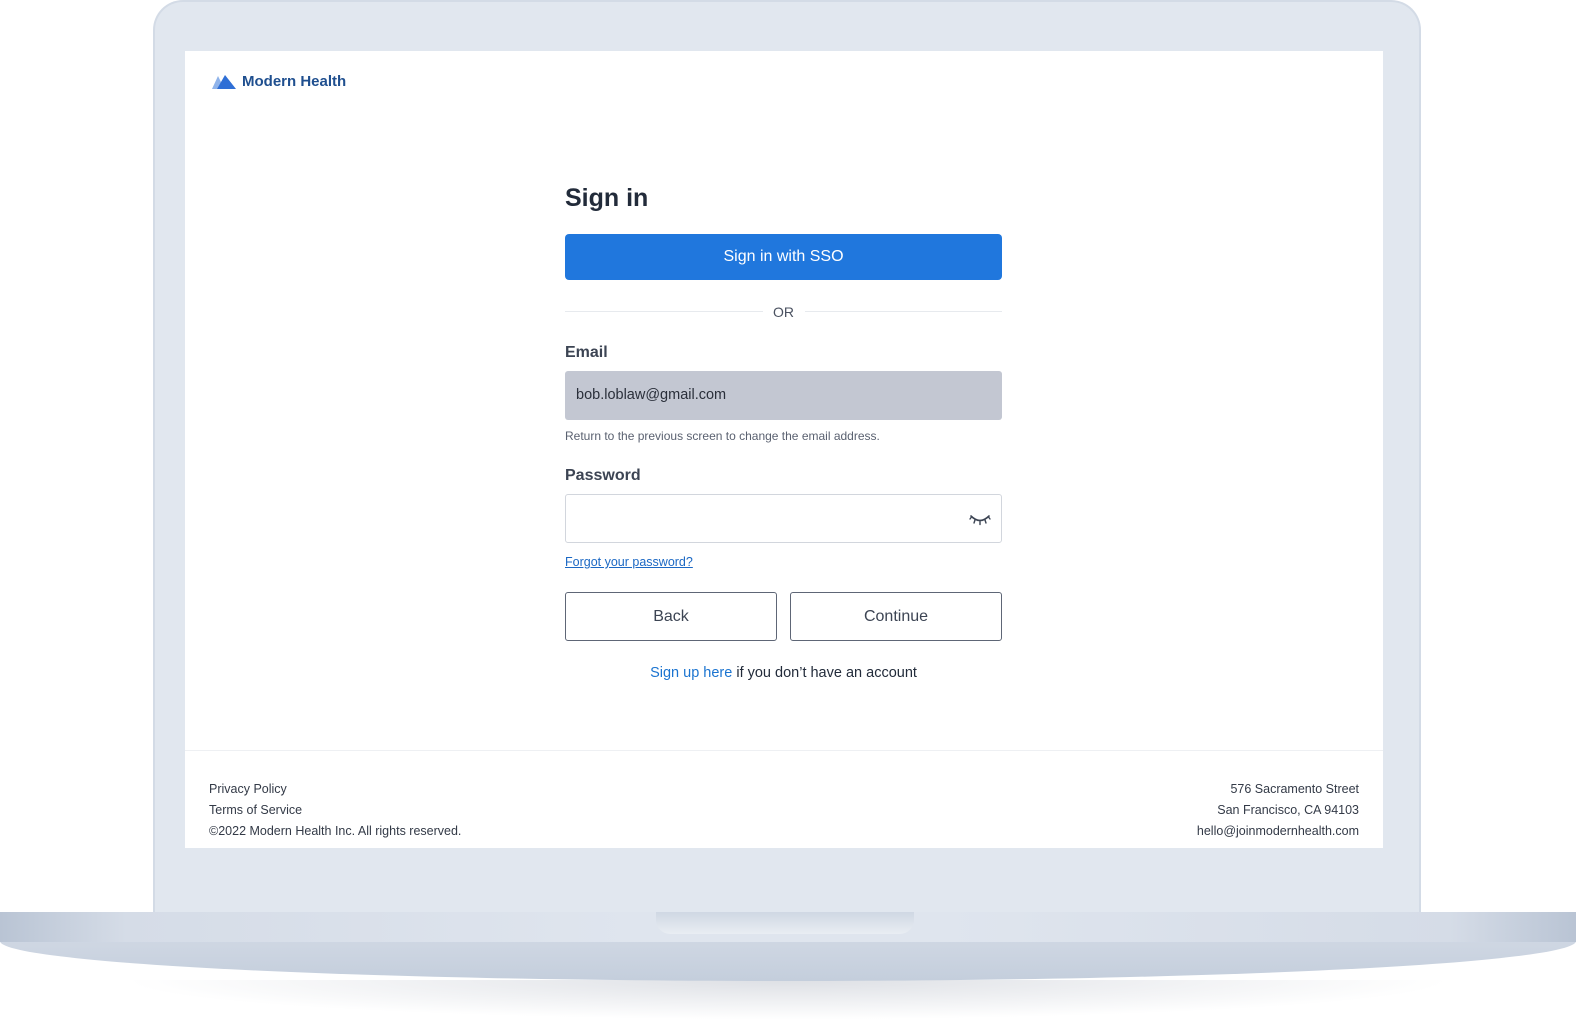  I want to click on sso-sign-in-button: Sign in with SSO, so click(783, 257).